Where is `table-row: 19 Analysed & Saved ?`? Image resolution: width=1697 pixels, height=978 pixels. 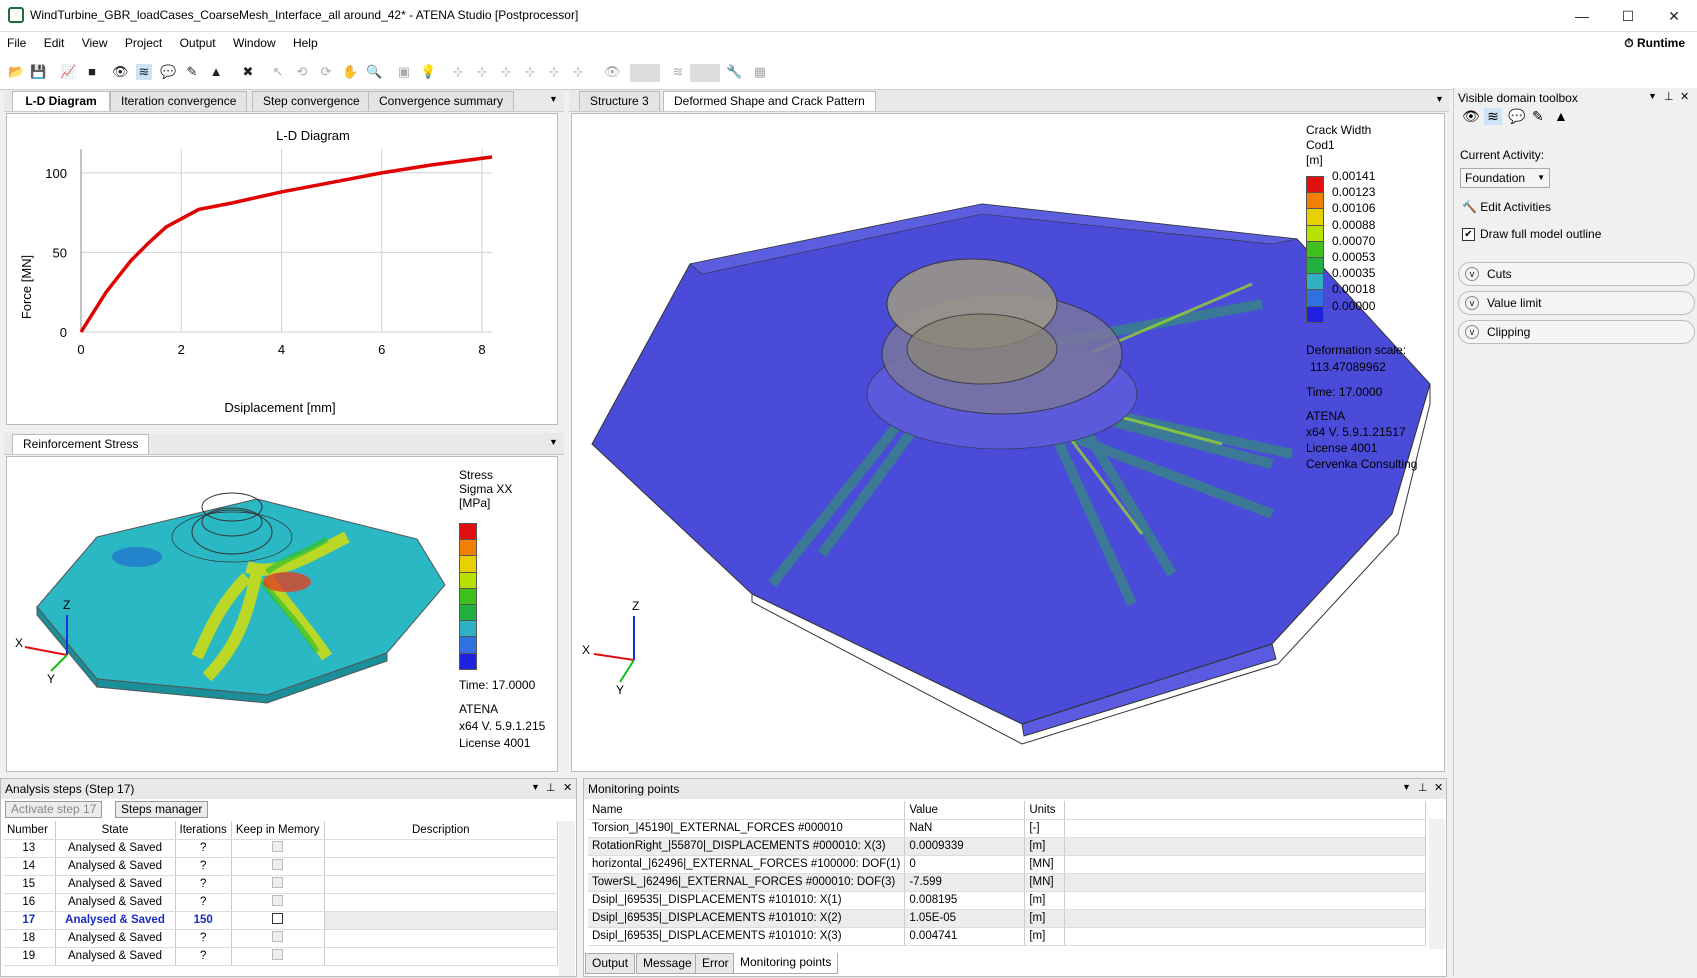 table-row: 19 Analysed & Saved ? is located at coordinates (281, 956).